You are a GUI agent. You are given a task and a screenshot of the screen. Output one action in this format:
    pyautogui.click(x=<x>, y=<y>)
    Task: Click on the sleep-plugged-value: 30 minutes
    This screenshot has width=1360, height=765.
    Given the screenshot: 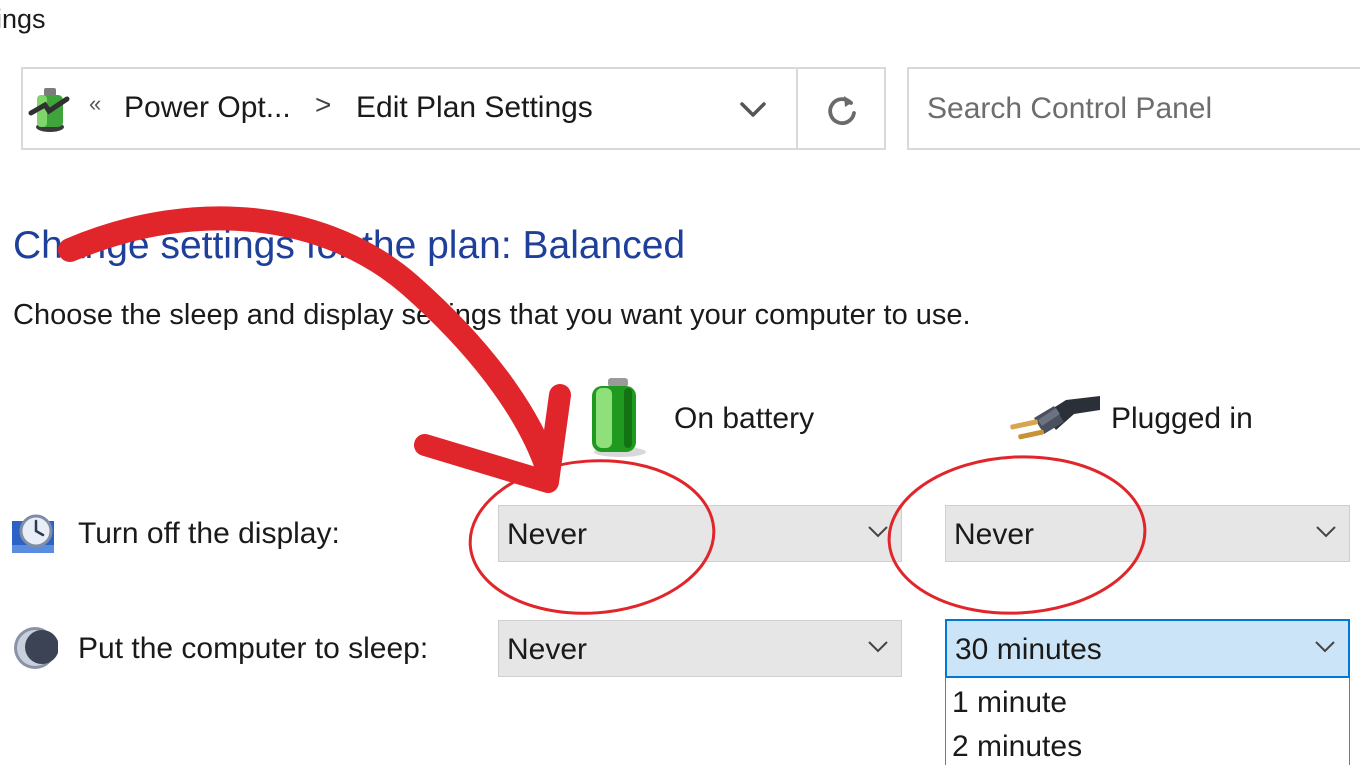 What is the action you would take?
    pyautogui.click(x=1028, y=649)
    